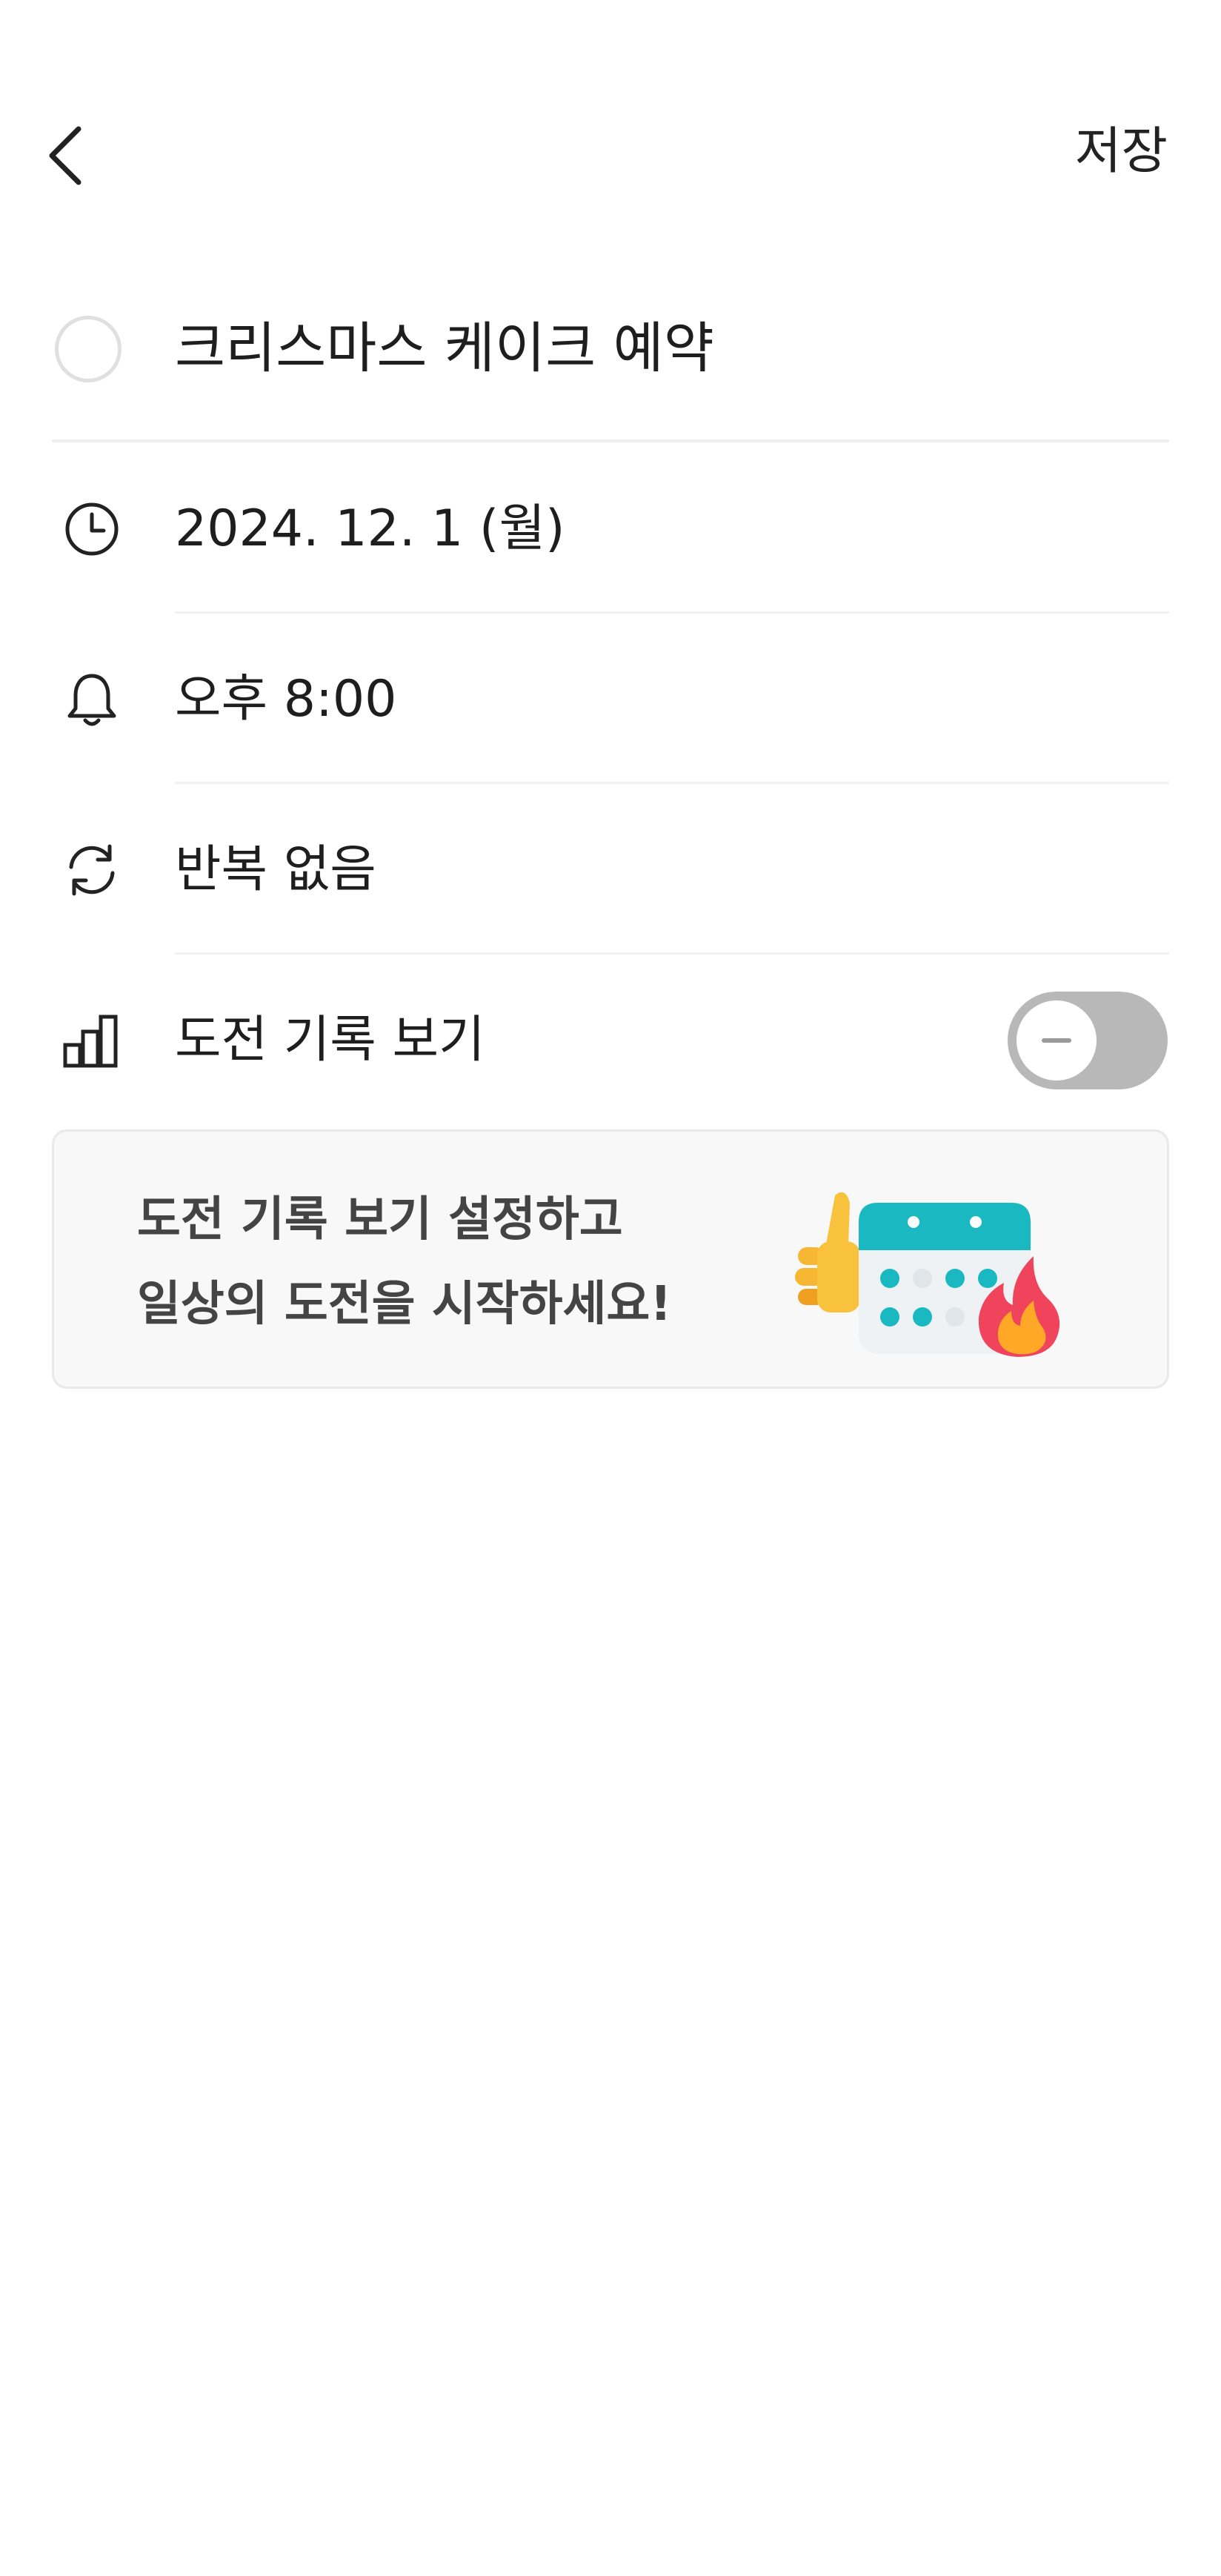 This screenshot has height=2576, width=1221. I want to click on date-row: 2024. 12. 1 (월), so click(610, 529).